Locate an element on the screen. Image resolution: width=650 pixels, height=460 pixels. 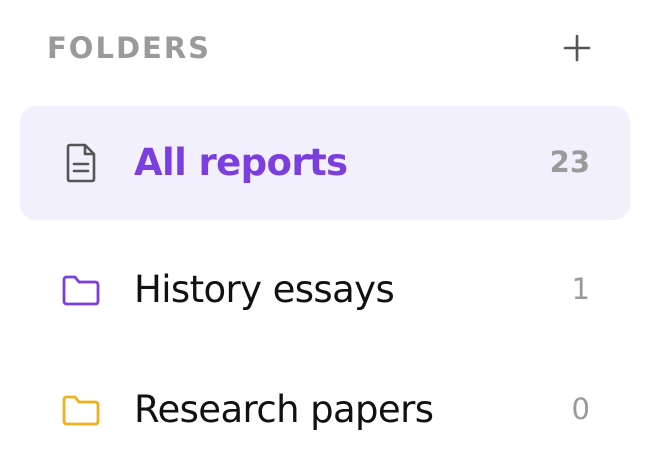
plus-icon is located at coordinates (577, 48).